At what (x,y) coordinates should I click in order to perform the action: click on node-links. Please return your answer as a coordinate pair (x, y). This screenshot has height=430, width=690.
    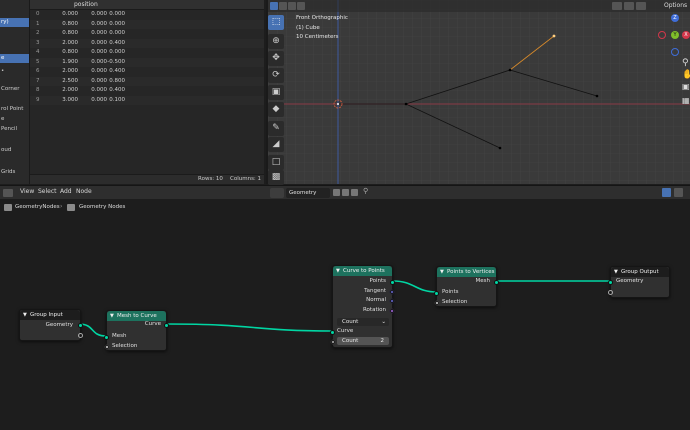
    Looking at the image, I should click on (344, 308).